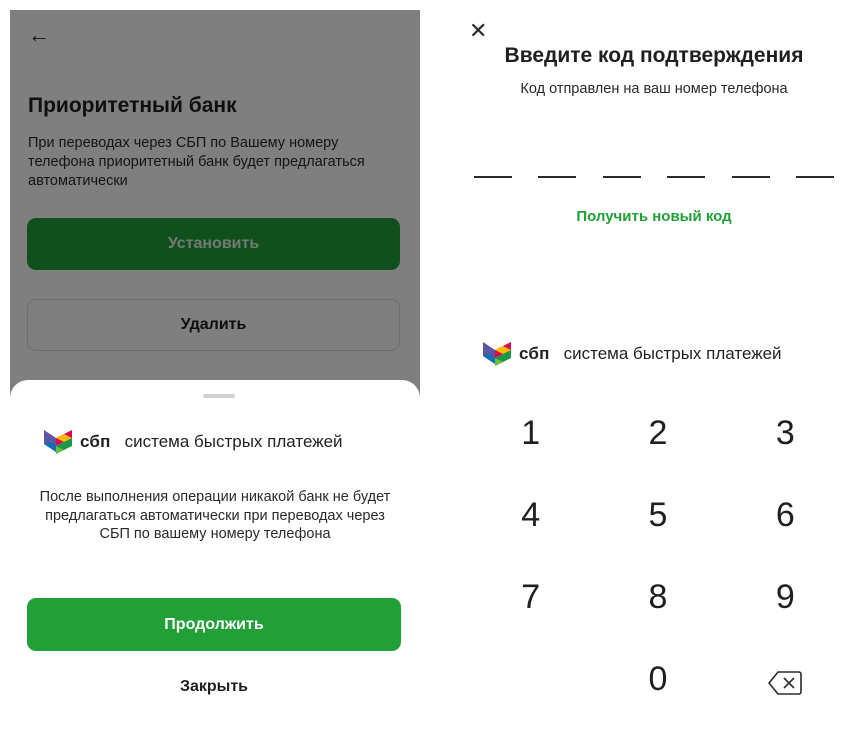  What do you see at coordinates (654, 177) in the screenshot?
I see `code-input` at bounding box center [654, 177].